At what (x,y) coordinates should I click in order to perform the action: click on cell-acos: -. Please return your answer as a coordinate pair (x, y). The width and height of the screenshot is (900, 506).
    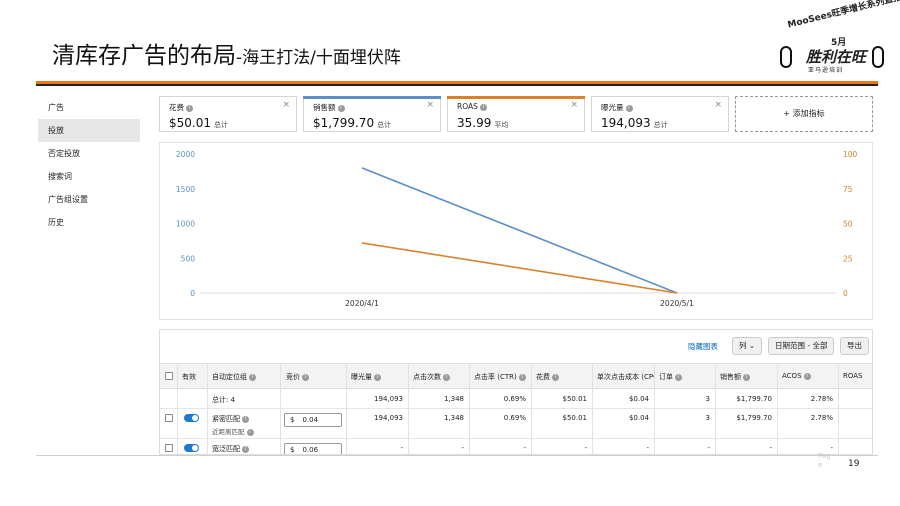
    Looking at the image, I should click on (831, 448).